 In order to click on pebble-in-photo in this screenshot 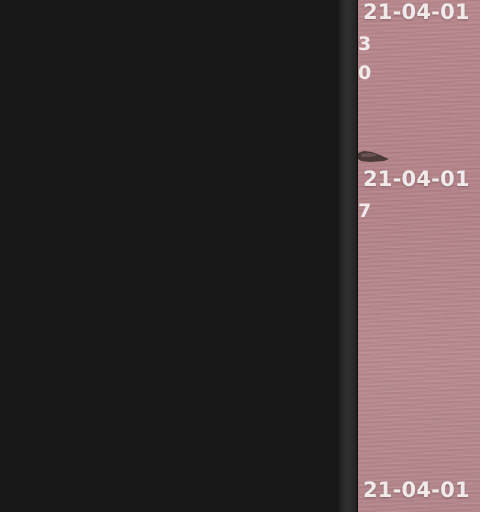, I will do `click(373, 156)`.